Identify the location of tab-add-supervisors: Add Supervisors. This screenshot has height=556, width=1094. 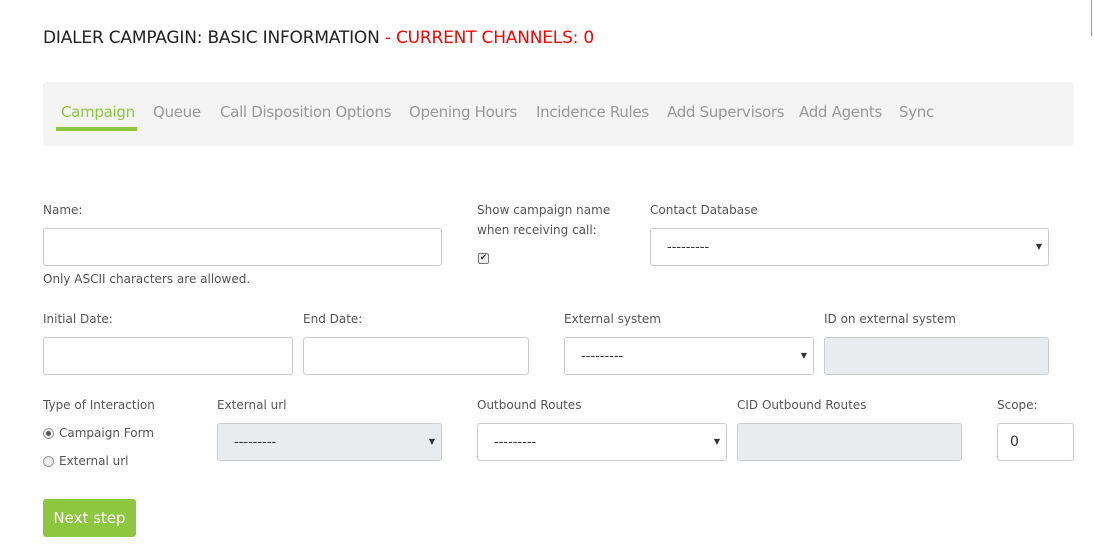
(726, 112).